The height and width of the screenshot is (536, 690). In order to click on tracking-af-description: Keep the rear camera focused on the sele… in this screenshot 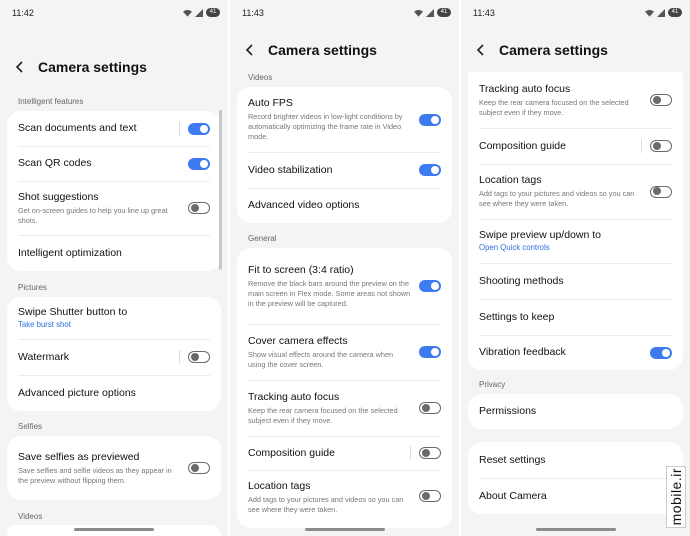, I will do `click(554, 107)`.